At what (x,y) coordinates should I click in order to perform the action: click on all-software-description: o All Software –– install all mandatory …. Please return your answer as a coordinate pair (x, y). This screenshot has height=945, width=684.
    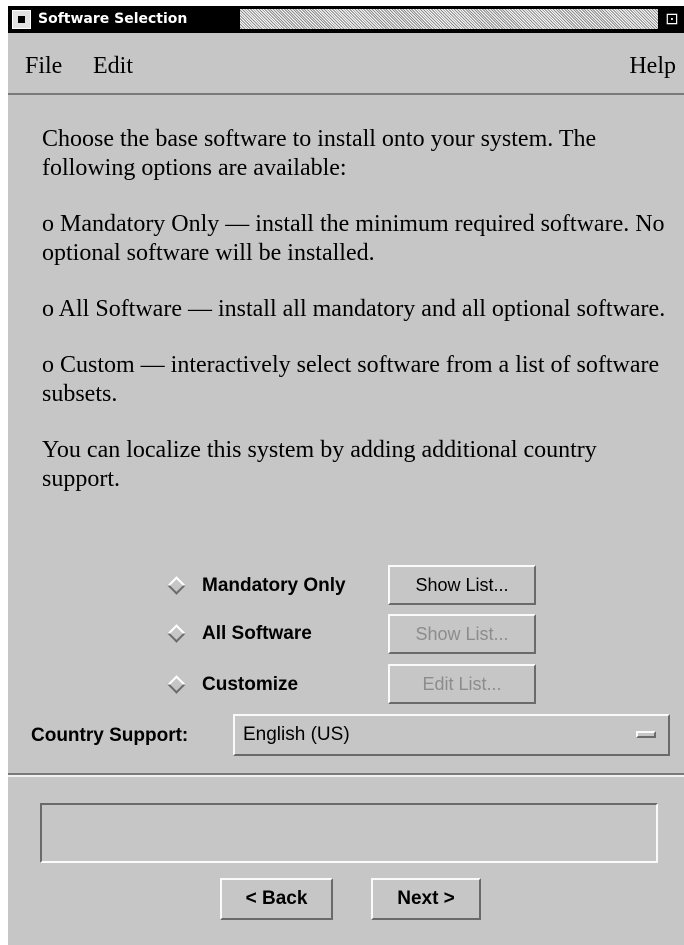
    Looking at the image, I should click on (354, 309).